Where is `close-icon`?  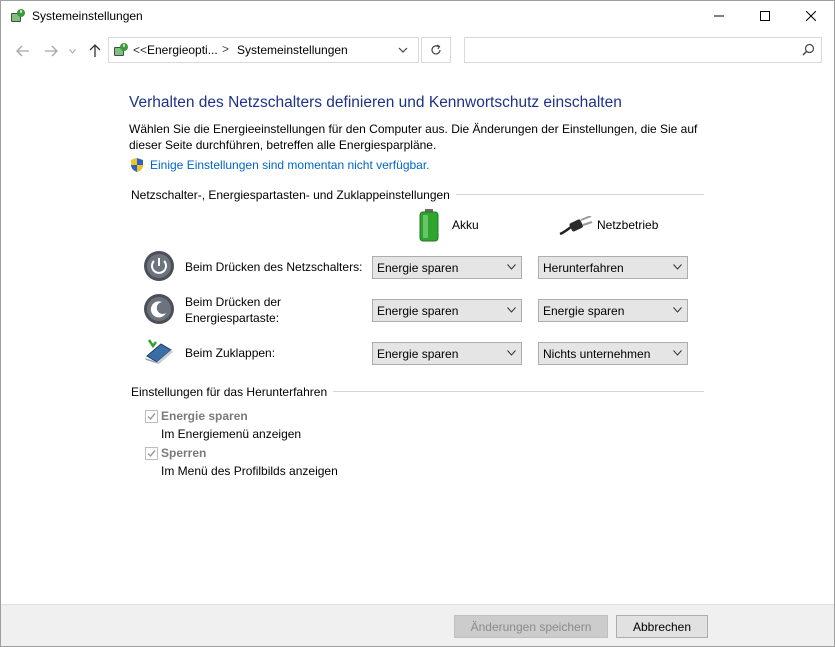
close-icon is located at coordinates (811, 16).